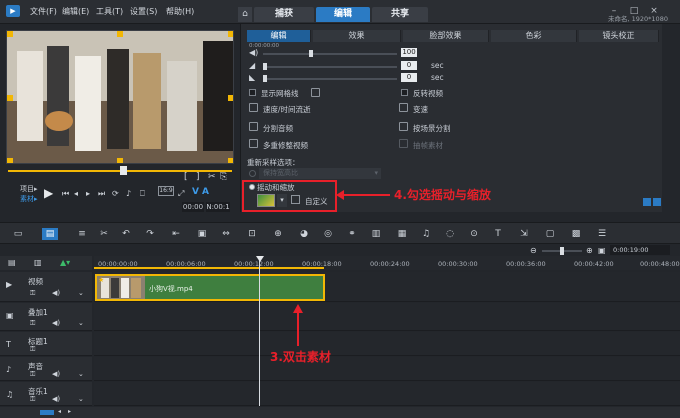 The height and width of the screenshot is (418, 680). I want to click on playhead-line, so click(259, 332).